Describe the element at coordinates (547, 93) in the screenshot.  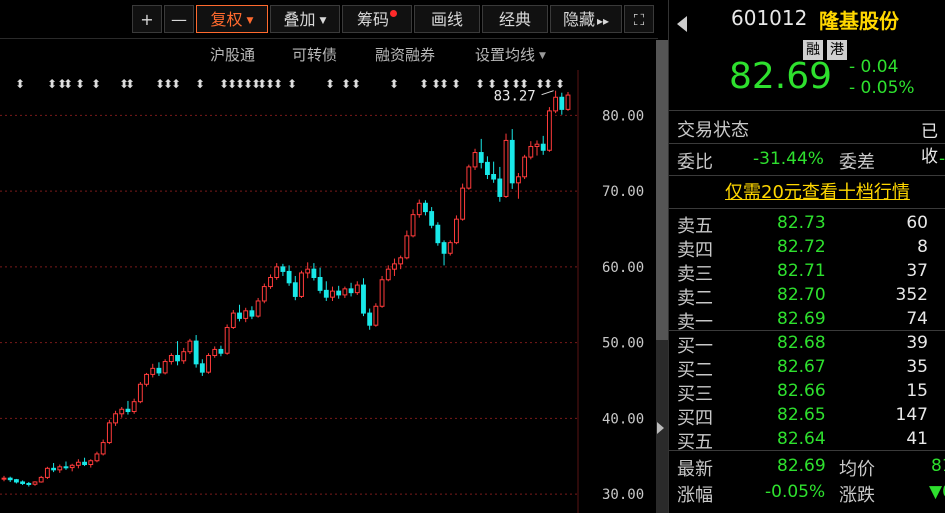
I see `high-pointer` at that location.